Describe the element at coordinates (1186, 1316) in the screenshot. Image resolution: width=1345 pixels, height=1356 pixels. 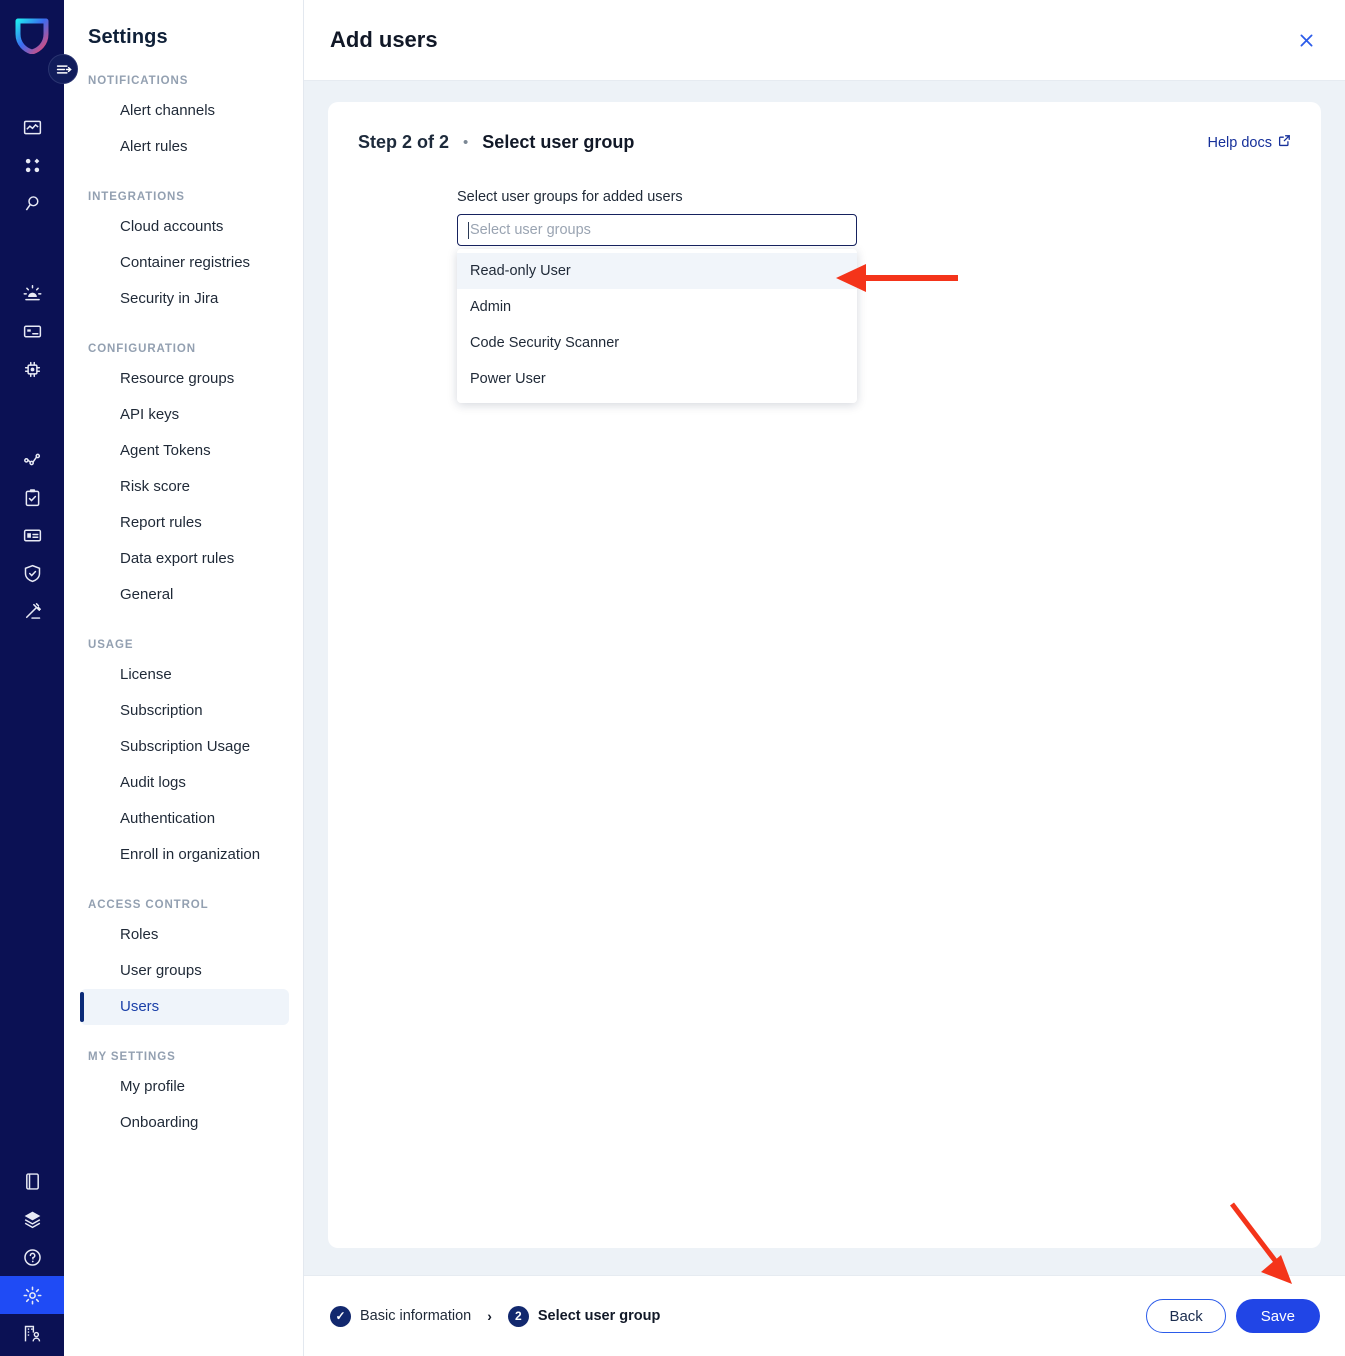
I see `back-button: Back` at that location.